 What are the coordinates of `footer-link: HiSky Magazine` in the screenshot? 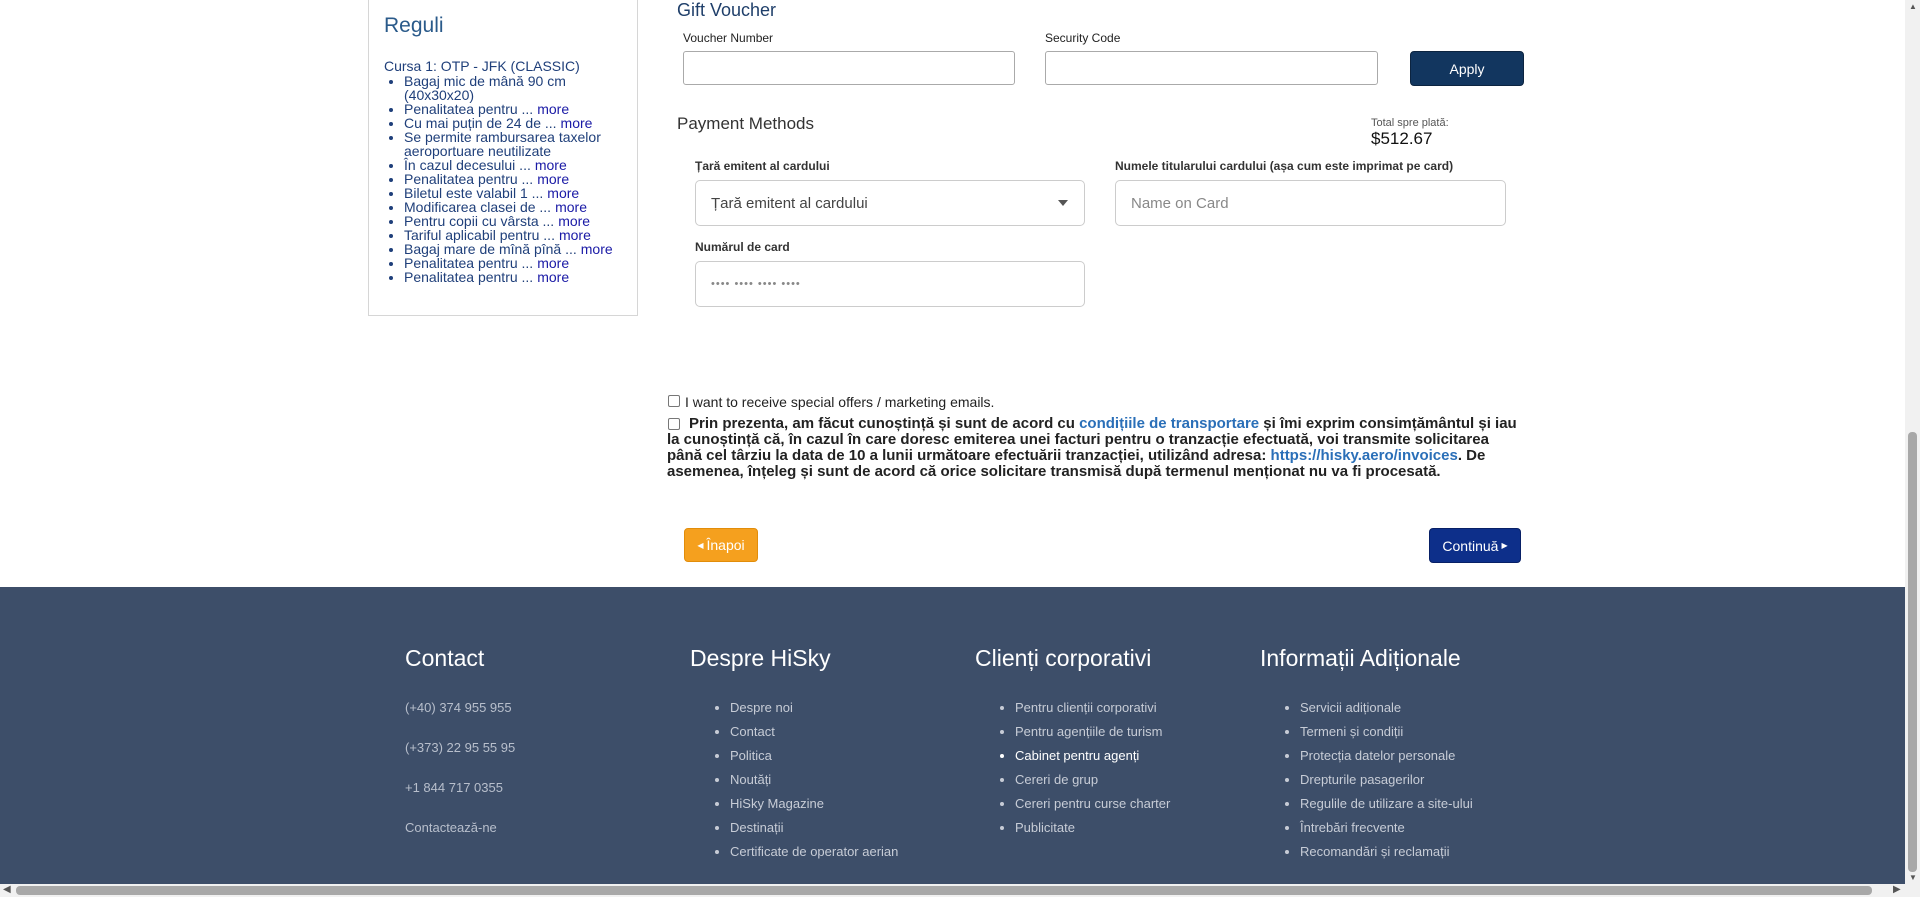 It's located at (814, 804).